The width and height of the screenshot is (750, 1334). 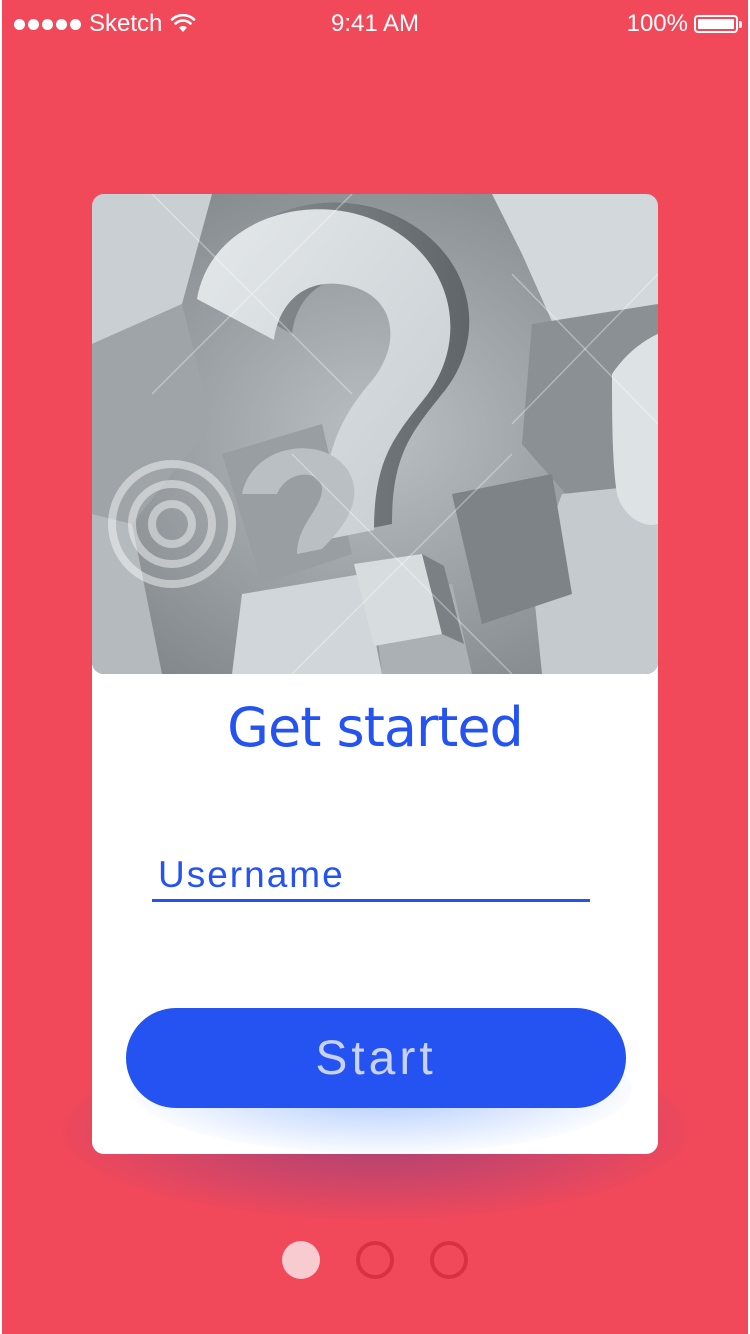 I want to click on start-button: Start, so click(x=376, y=1058).